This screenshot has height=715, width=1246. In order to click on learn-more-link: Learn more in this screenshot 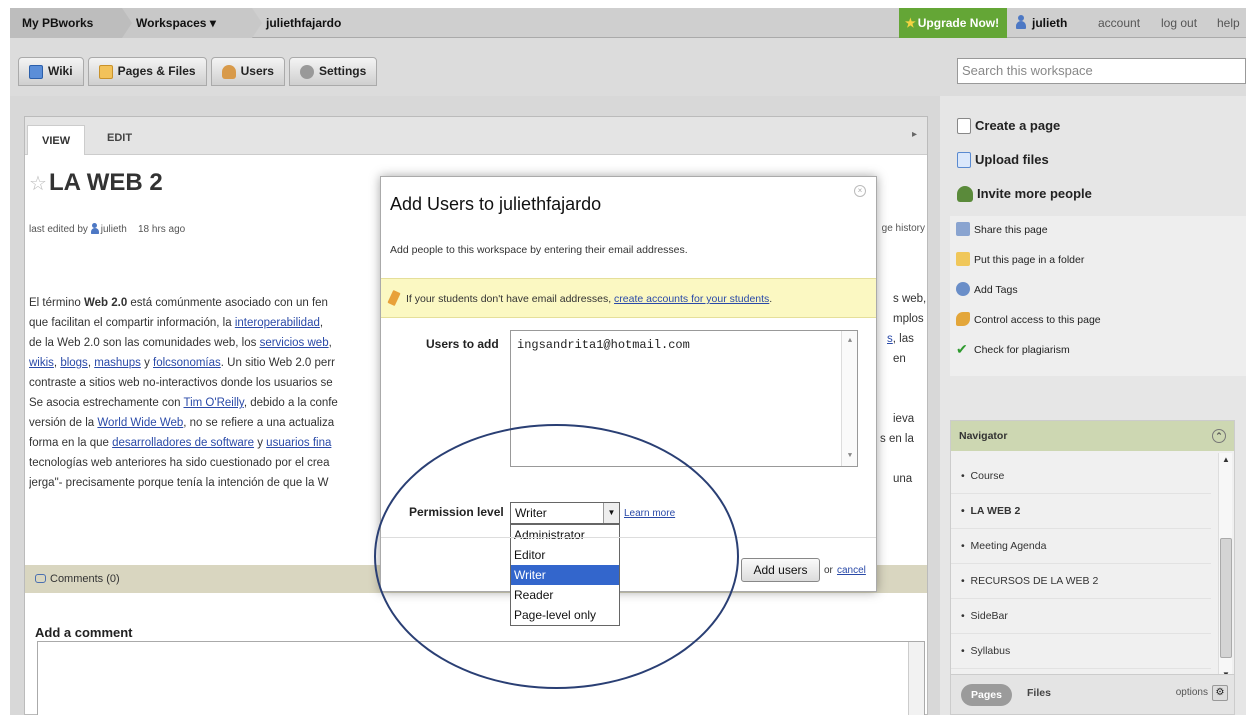, I will do `click(649, 513)`.